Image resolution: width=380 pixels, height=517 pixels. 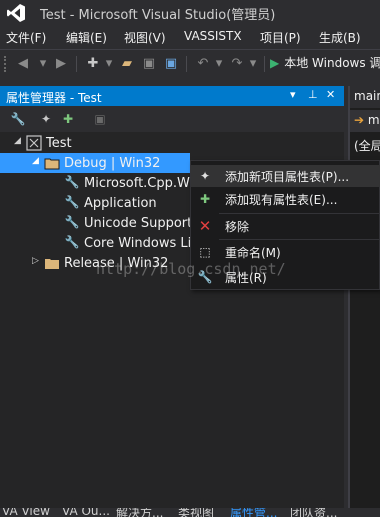 What do you see at coordinates (172, 119) in the screenshot?
I see `panel-toolbar: 🔧 ✦ ✚ ▣` at bounding box center [172, 119].